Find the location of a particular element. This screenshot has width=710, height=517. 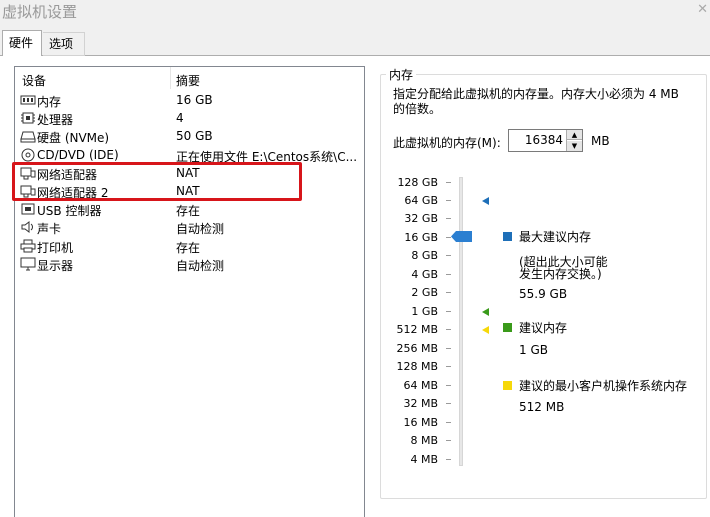

scale-label: 8 MB is located at coordinates (424, 440).